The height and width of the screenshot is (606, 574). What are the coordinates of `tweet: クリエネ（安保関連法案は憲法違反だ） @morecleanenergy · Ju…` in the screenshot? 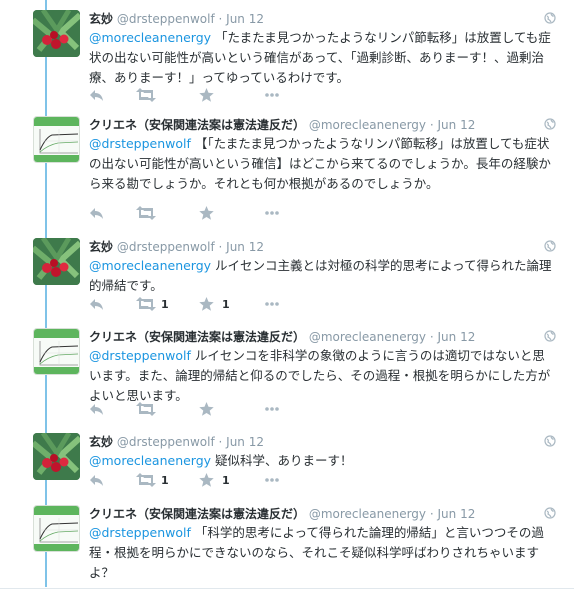 It's located at (287, 546).